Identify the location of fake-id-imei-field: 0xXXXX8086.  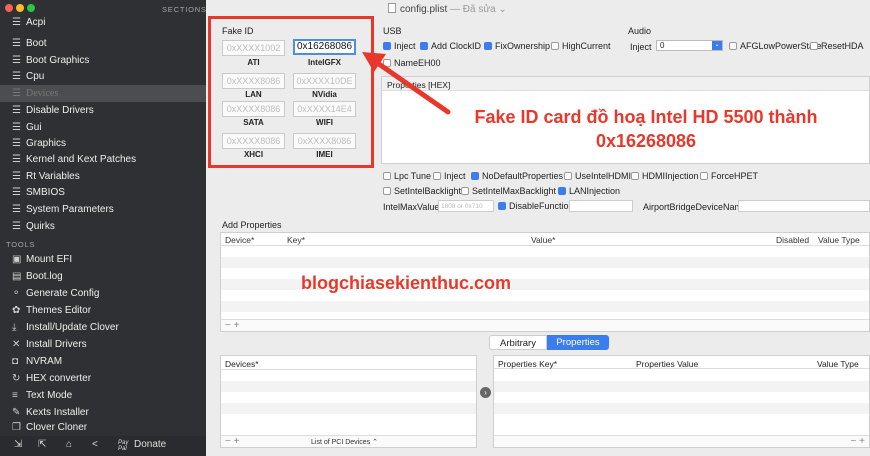
(324, 141).